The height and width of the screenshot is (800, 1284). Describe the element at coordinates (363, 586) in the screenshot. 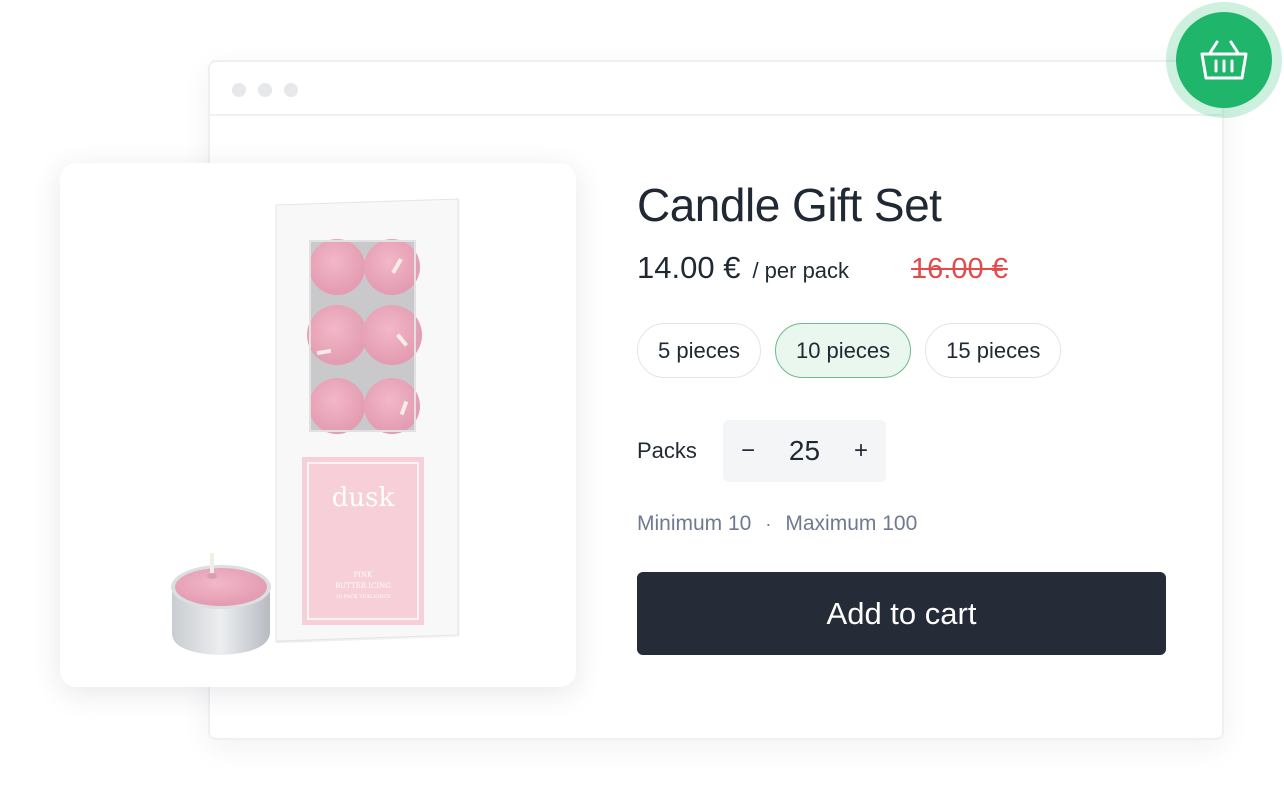

I see `label-line-2: BUTTER ICING` at that location.